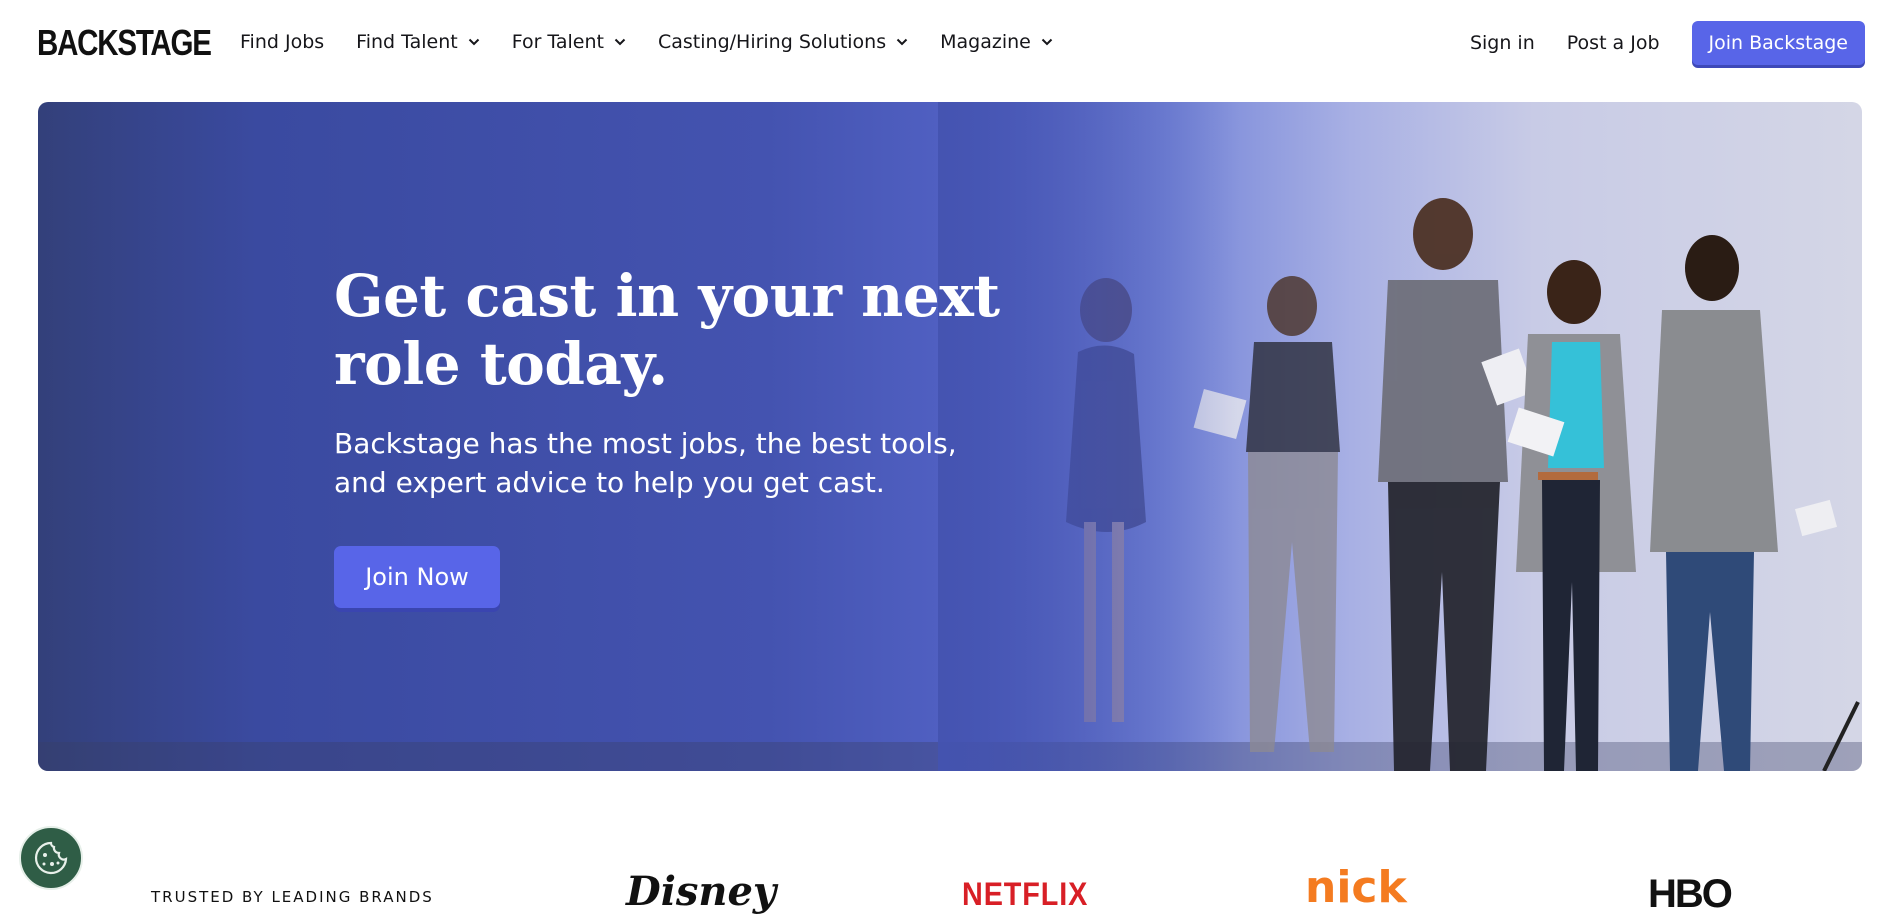 This screenshot has width=1898, height=917. I want to click on nav-magazine-label: Magazine, so click(985, 42).